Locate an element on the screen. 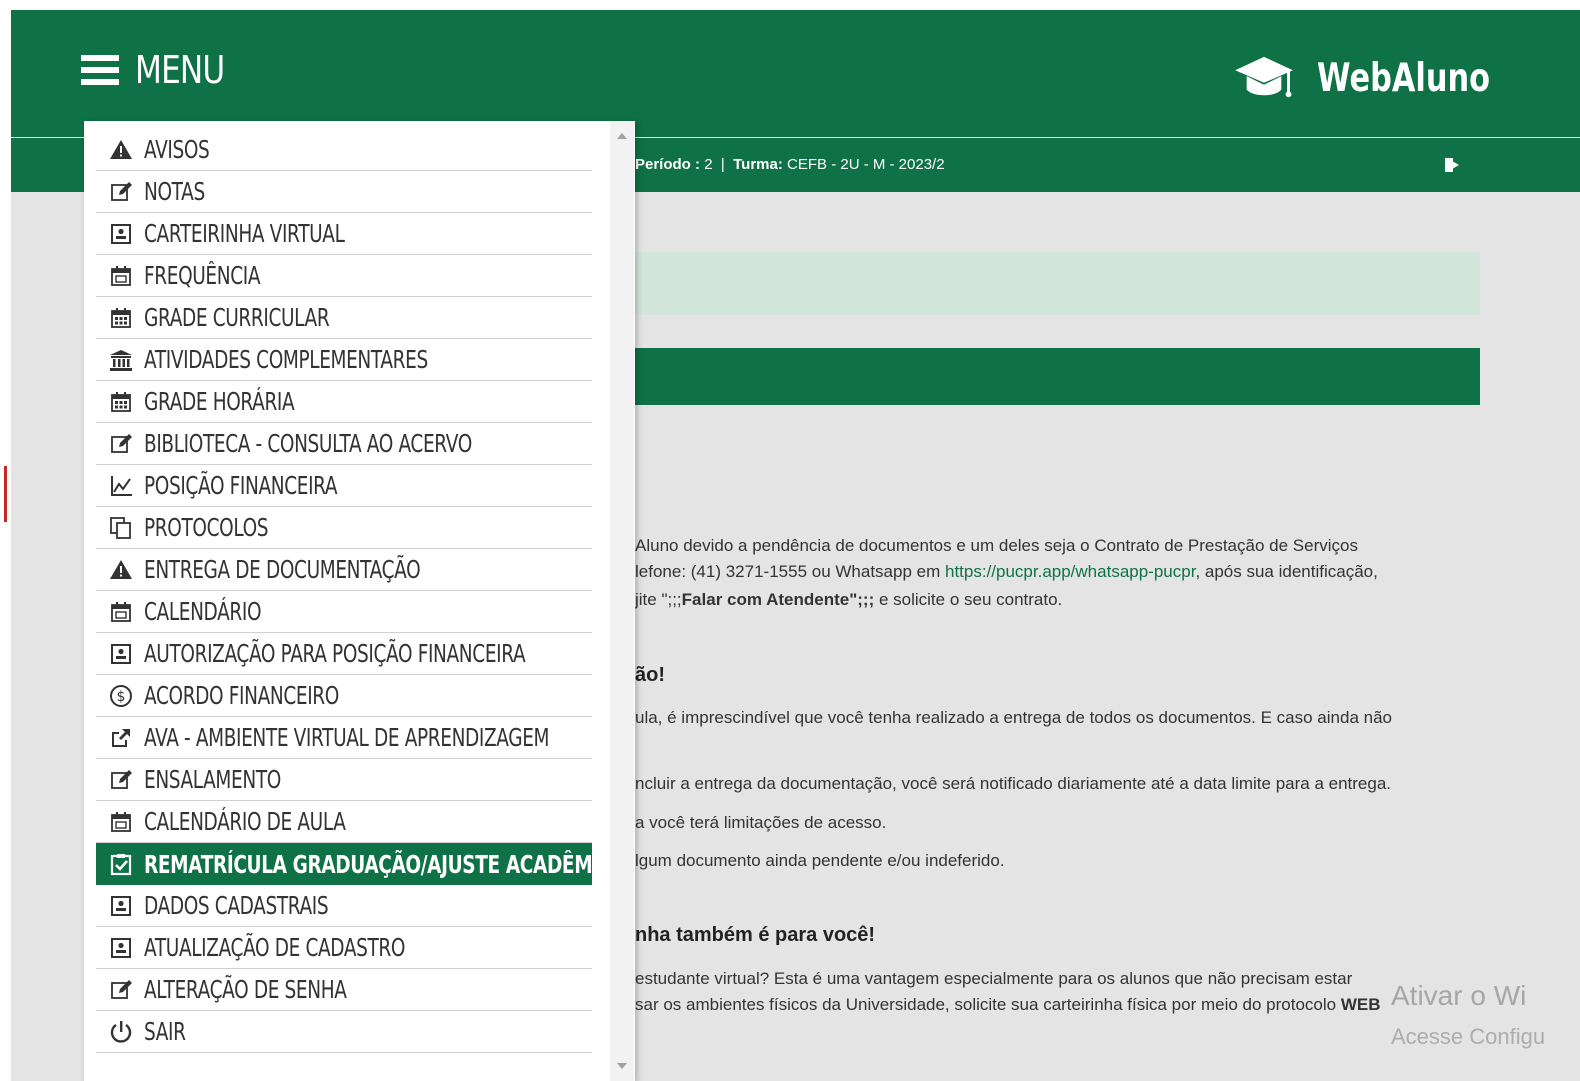  menu-item-16: CALENDÁRIO DE AULA is located at coordinates (344, 822).